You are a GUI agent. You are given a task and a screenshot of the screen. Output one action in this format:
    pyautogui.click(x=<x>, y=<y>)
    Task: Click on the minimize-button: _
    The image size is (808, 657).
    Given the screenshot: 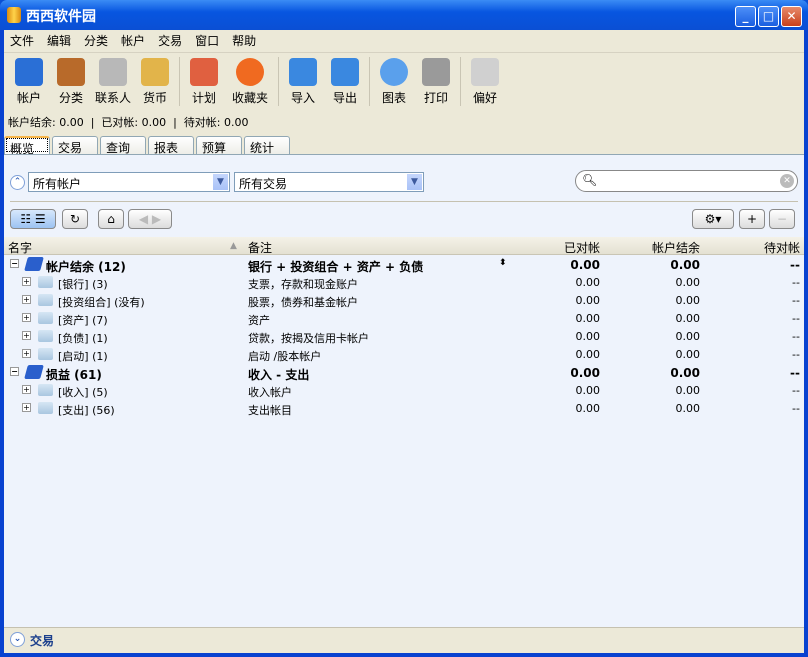 What is the action you would take?
    pyautogui.click(x=745, y=16)
    